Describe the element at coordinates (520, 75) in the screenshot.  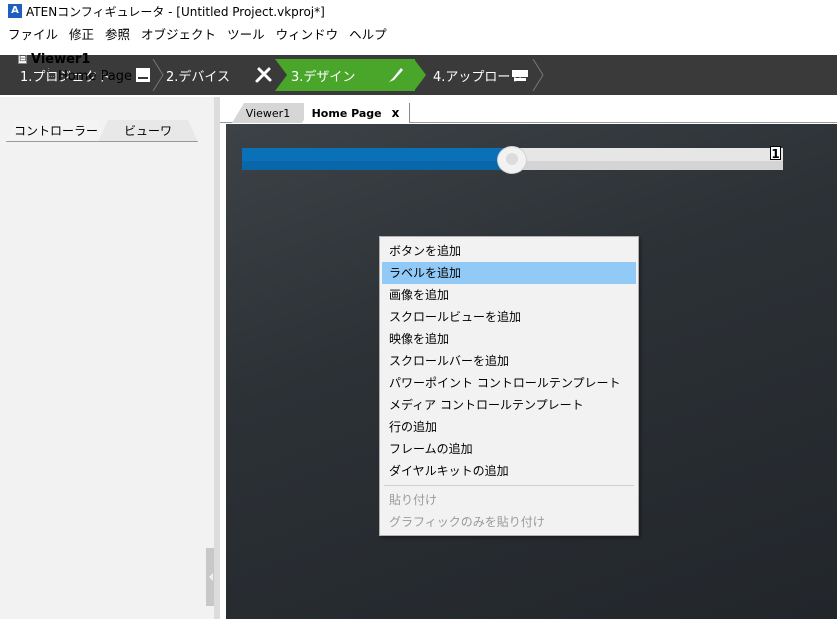
I see `upload-icon` at that location.